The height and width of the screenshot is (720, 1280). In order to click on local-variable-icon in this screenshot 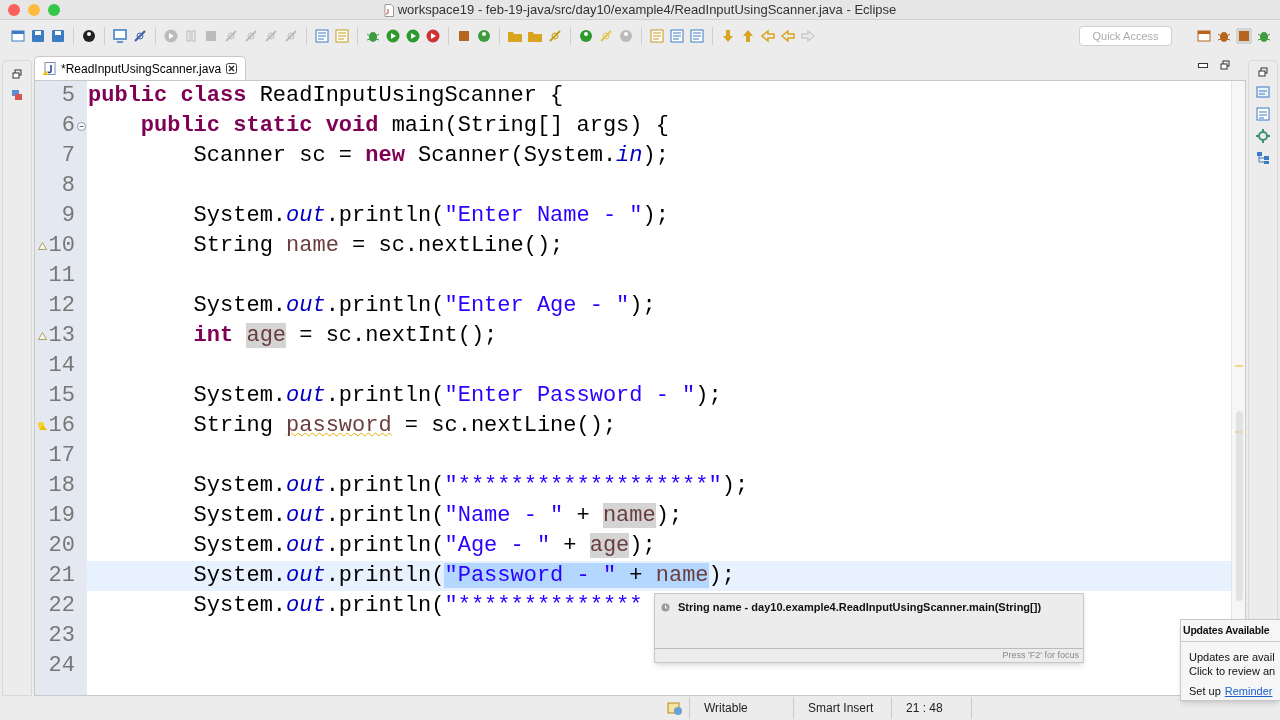, I will do `click(665, 607)`.